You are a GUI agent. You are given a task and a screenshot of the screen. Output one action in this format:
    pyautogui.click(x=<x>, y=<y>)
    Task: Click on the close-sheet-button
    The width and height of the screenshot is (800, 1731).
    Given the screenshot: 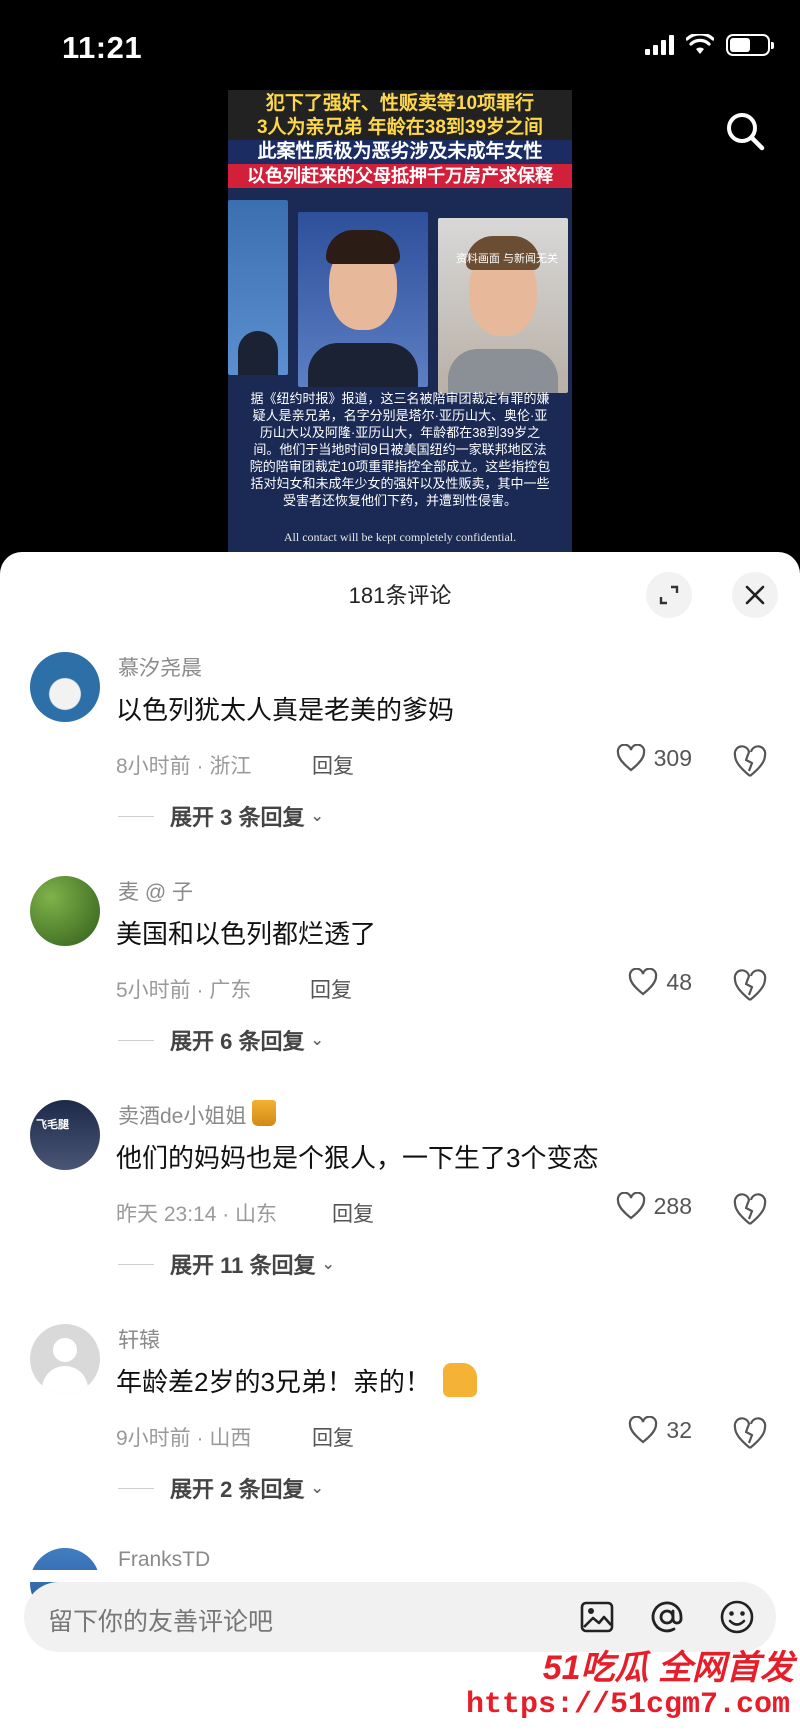 What is the action you would take?
    pyautogui.click(x=755, y=595)
    